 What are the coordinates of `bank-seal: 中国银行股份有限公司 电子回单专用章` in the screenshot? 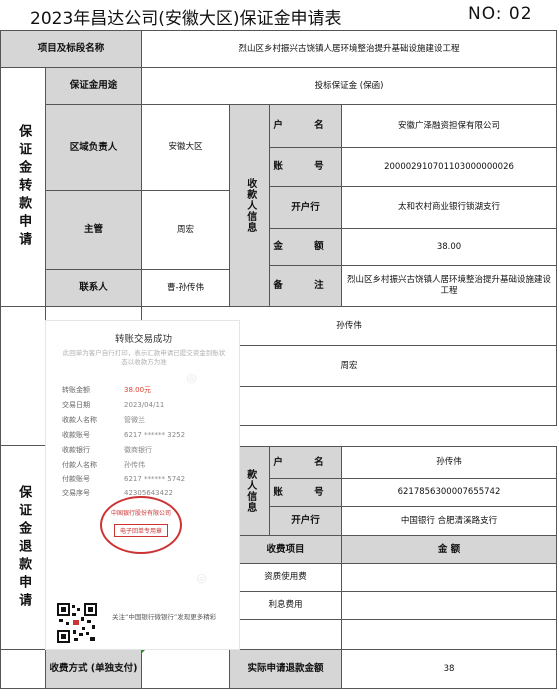 It's located at (141, 525).